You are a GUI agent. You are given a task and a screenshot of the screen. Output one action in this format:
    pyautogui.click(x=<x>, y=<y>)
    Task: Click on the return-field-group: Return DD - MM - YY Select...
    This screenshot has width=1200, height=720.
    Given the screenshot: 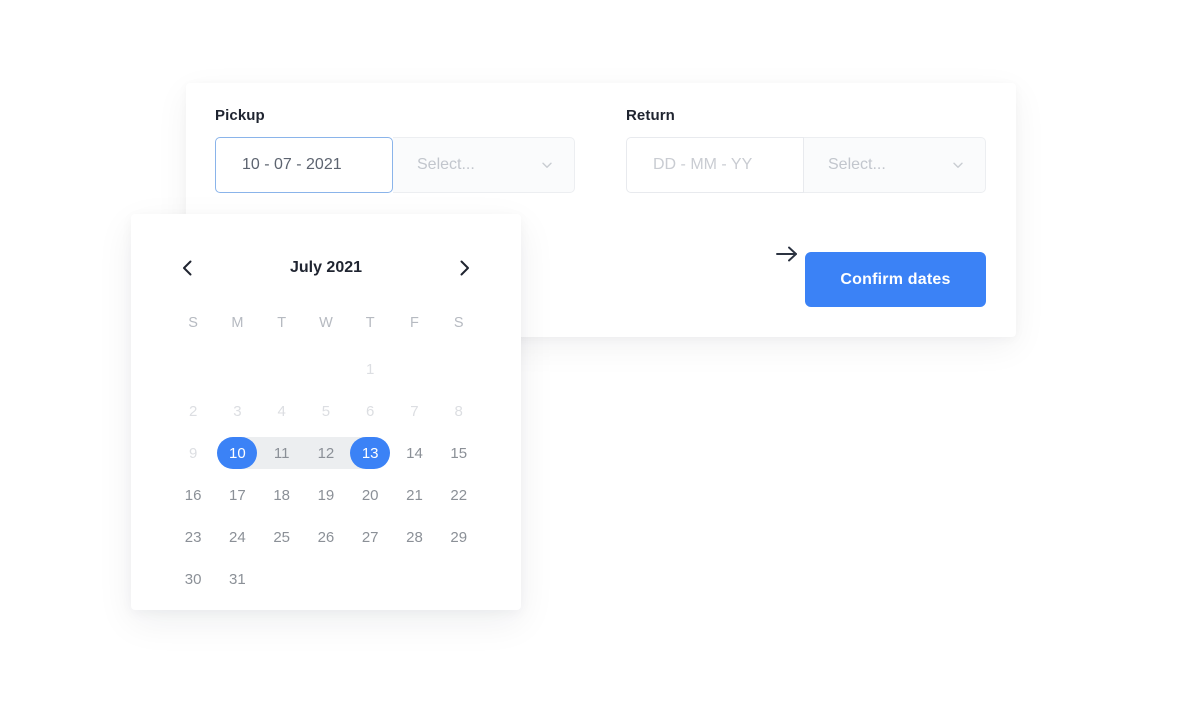 What is the action you would take?
    pyautogui.click(x=806, y=150)
    